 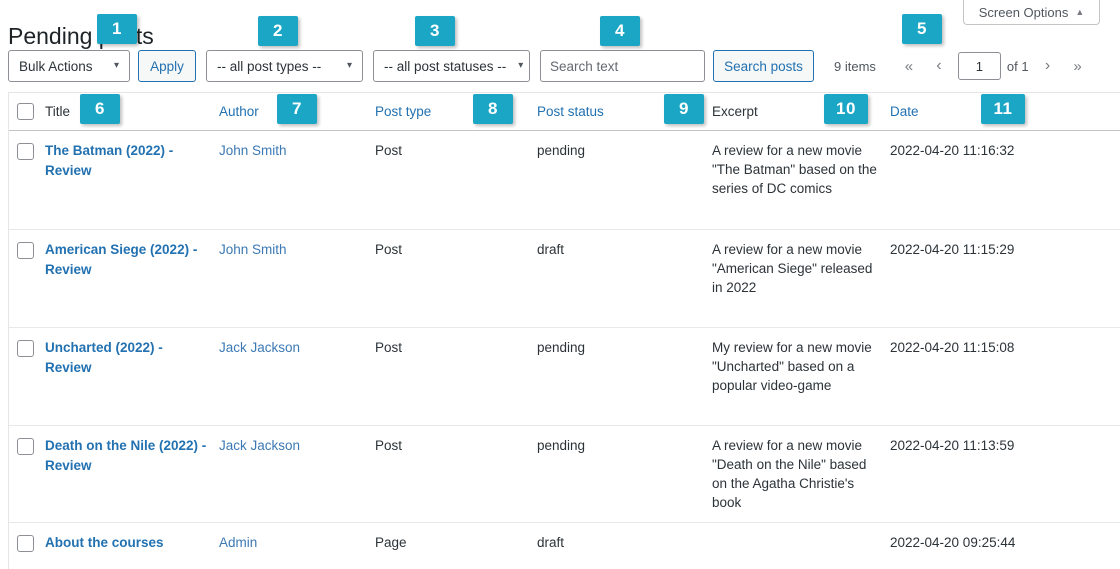 I want to click on post-type-filter-select: -- all post types -- ▾, so click(x=284, y=66).